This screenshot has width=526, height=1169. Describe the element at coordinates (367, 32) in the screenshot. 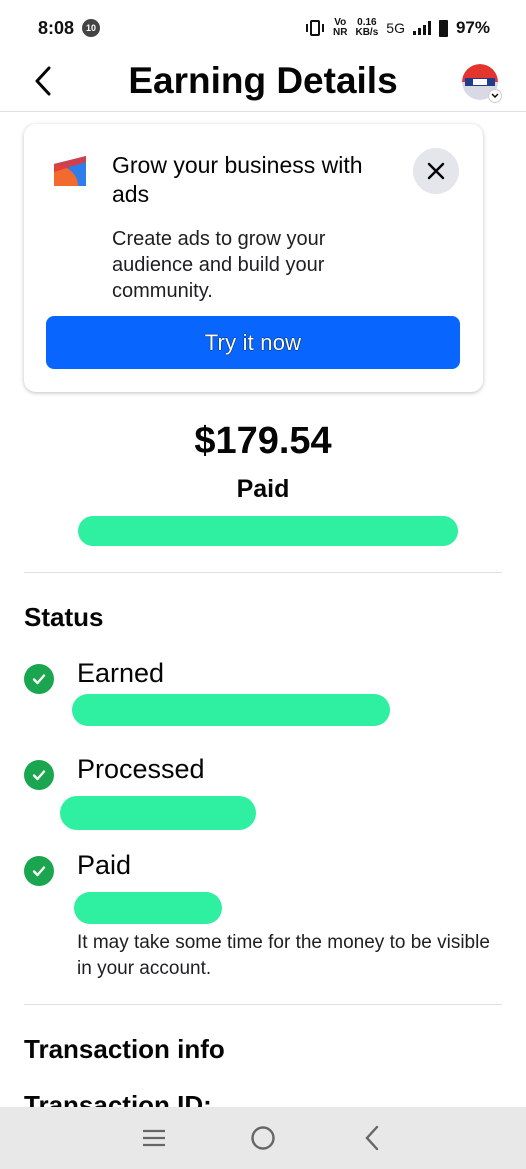

I see `speed-unit: KB/s` at that location.